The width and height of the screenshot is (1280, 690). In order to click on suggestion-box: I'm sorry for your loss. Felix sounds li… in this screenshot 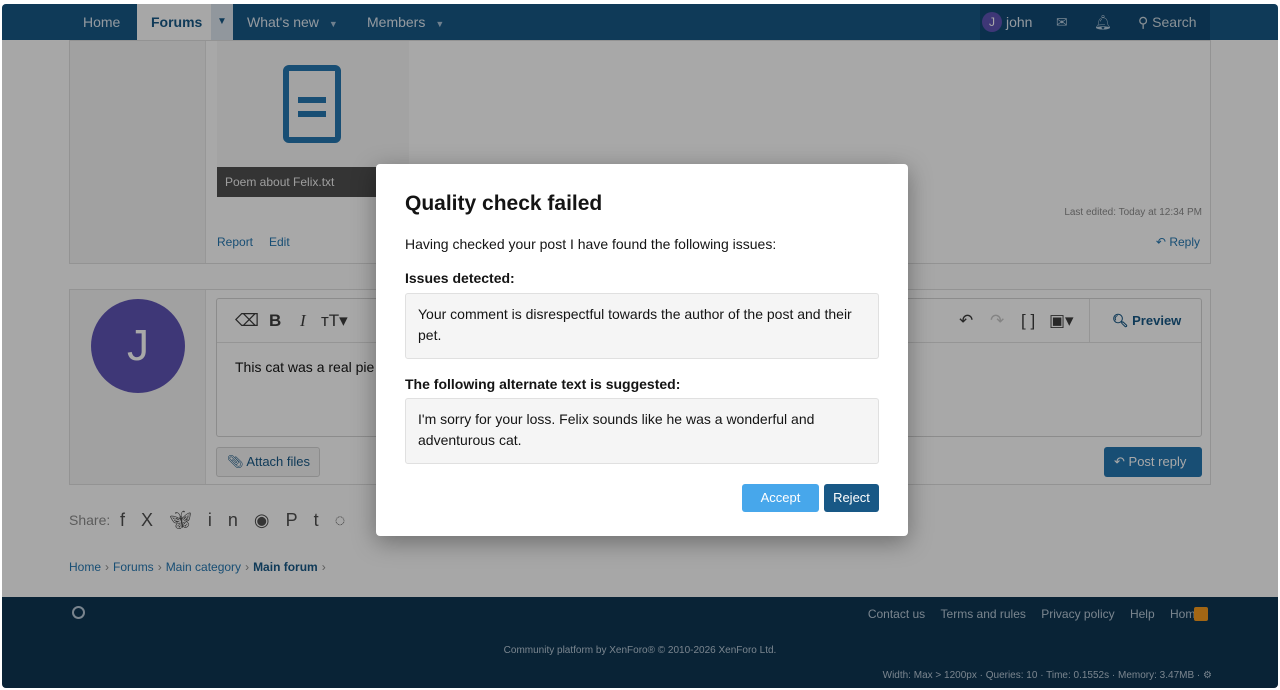, I will do `click(642, 431)`.